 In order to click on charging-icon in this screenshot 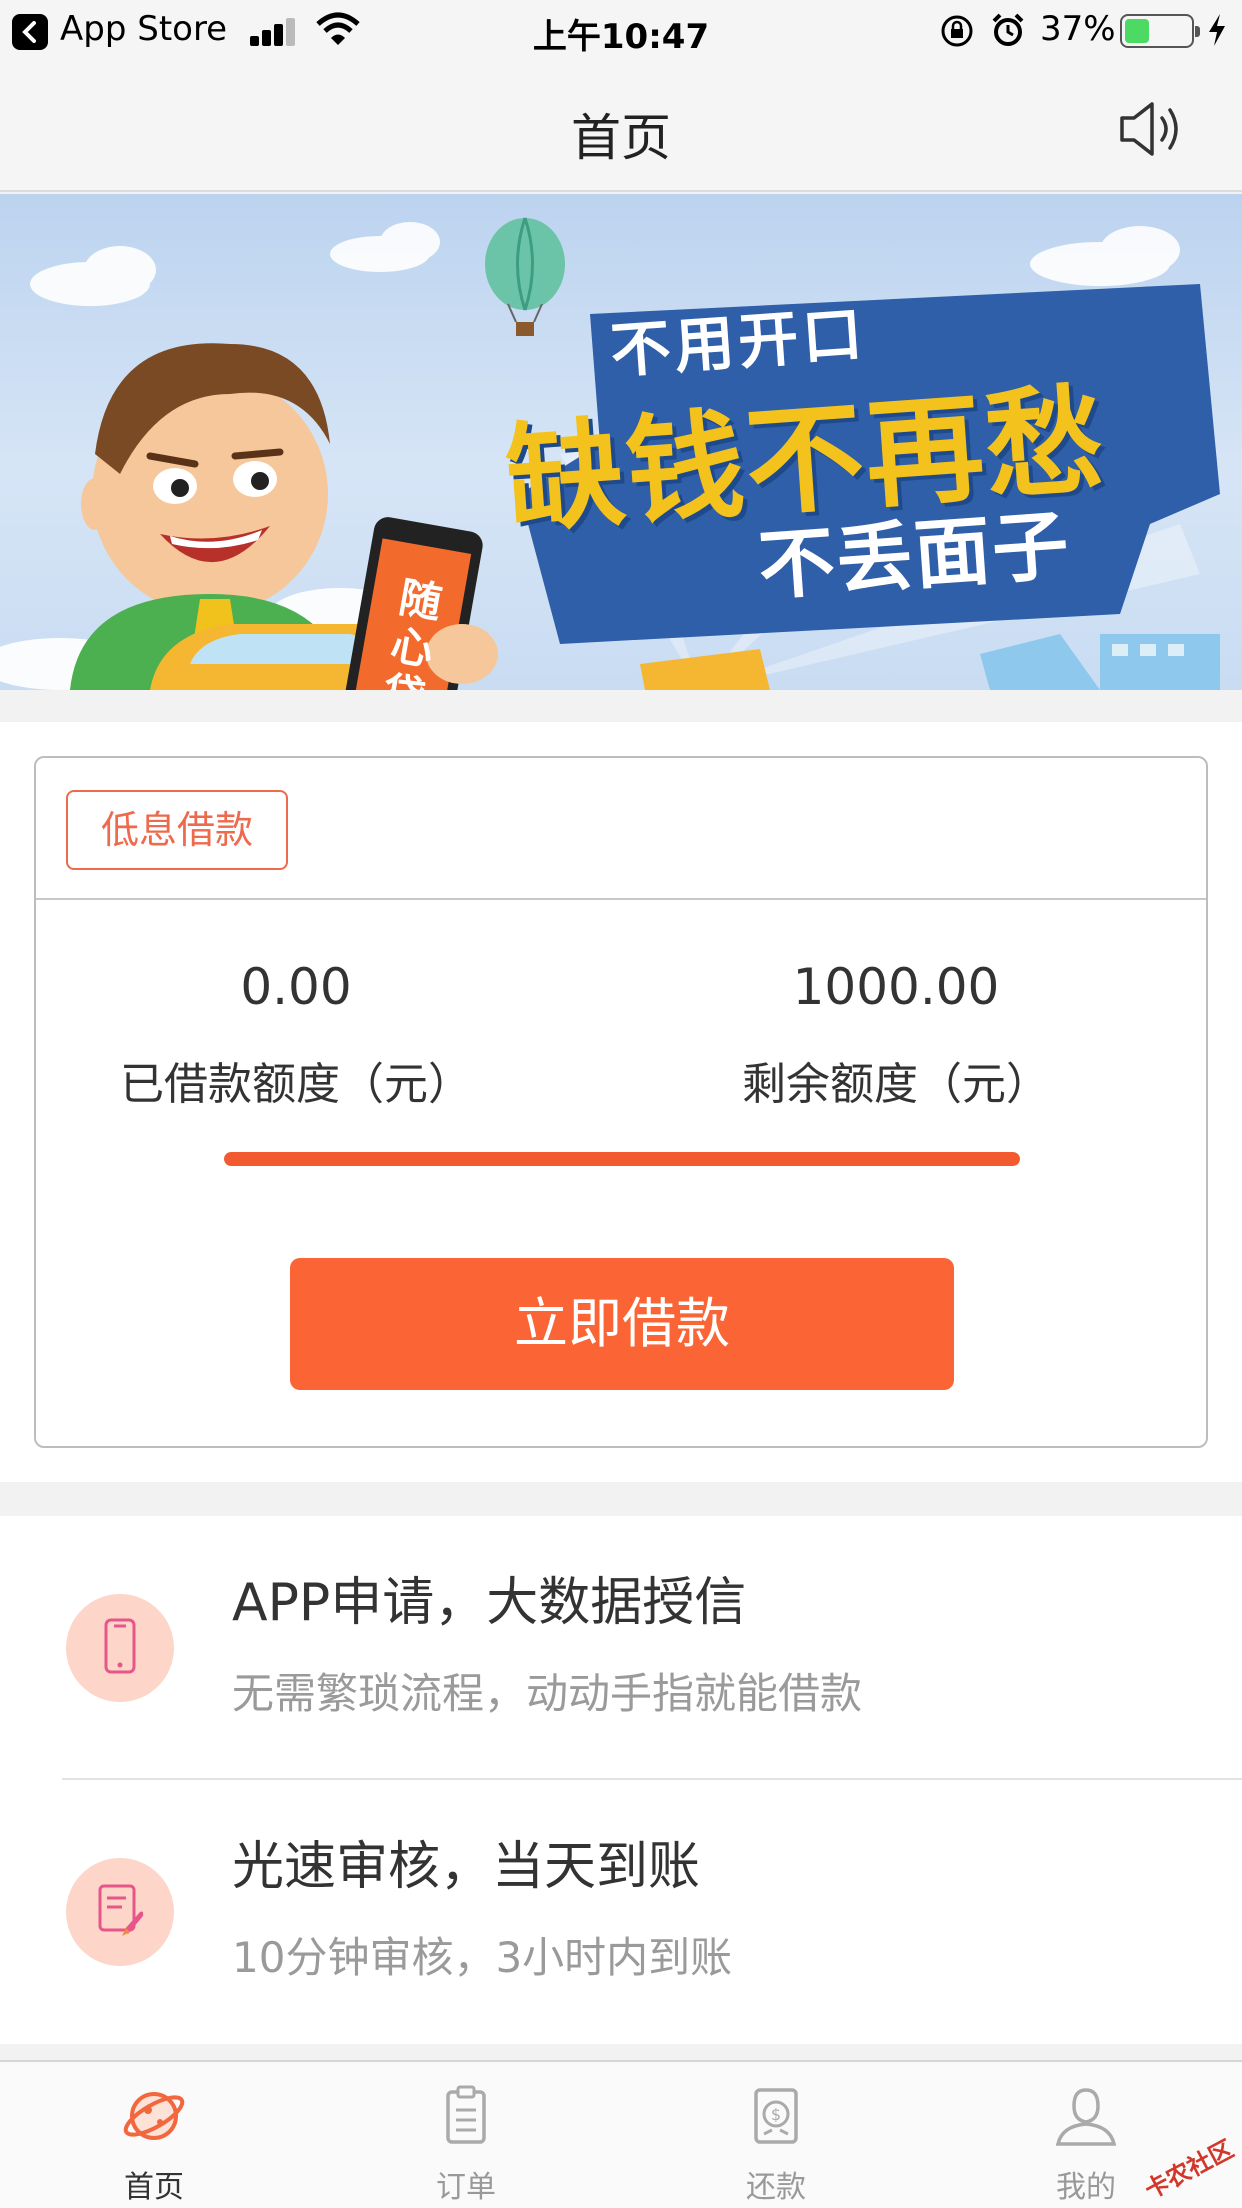, I will do `click(1217, 30)`.